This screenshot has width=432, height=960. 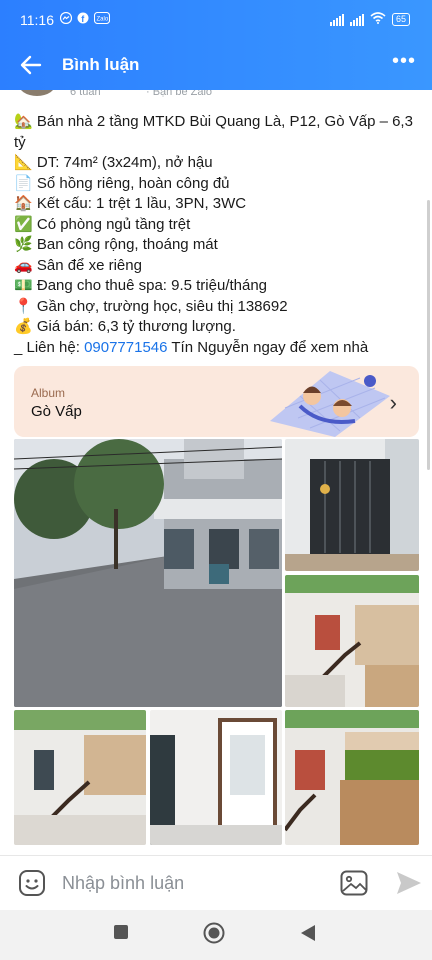 What do you see at coordinates (336, 19) in the screenshot?
I see `signal-icon` at bounding box center [336, 19].